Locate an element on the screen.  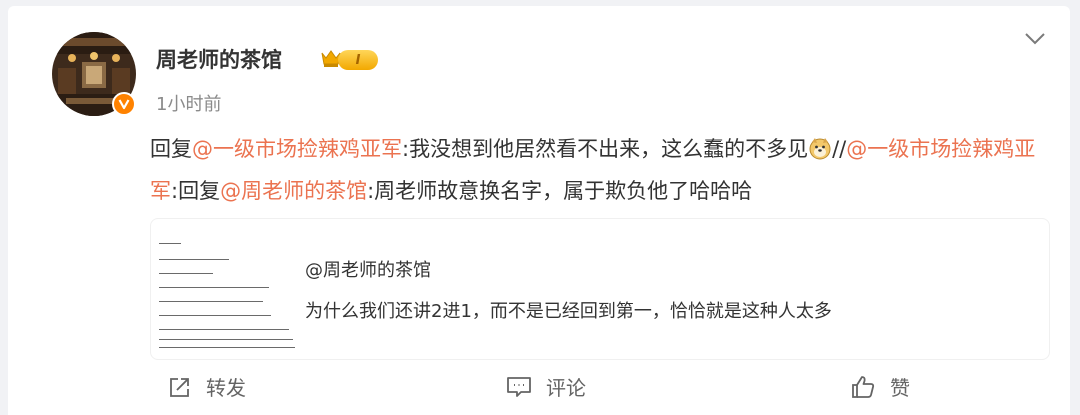
comment-button: 评论 is located at coordinates (546, 386).